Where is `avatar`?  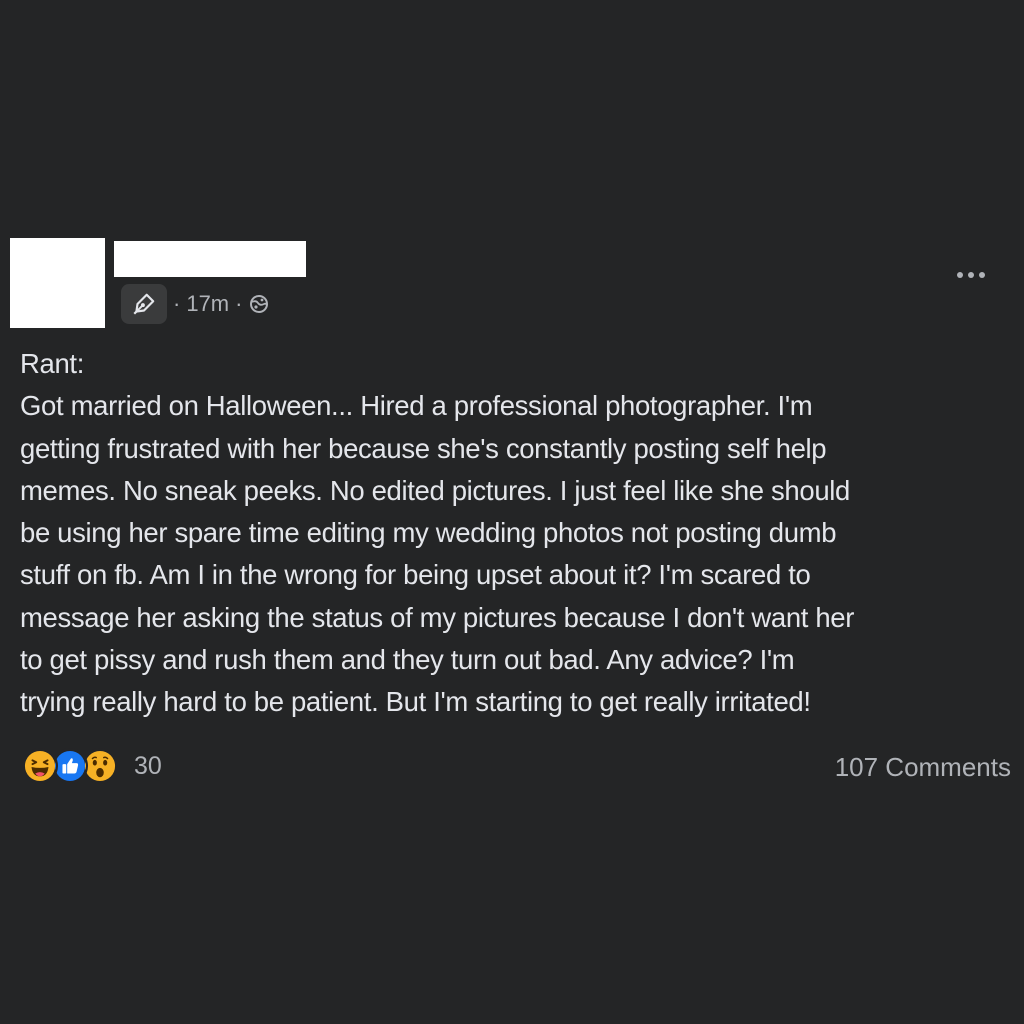
avatar is located at coordinates (57, 283).